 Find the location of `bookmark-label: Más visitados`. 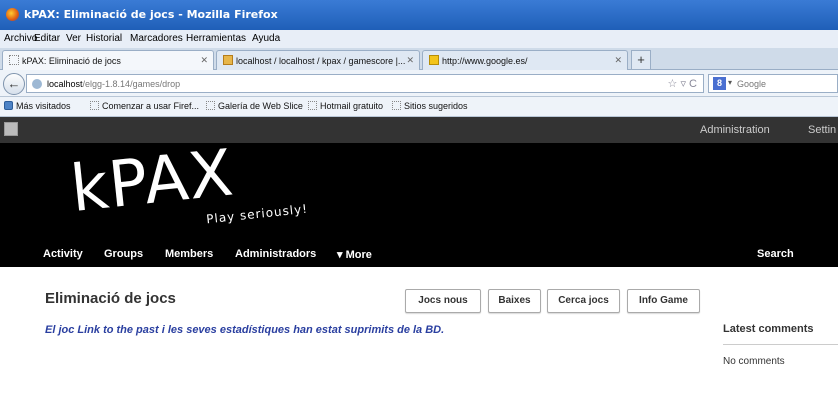

bookmark-label: Más visitados is located at coordinates (43, 106).